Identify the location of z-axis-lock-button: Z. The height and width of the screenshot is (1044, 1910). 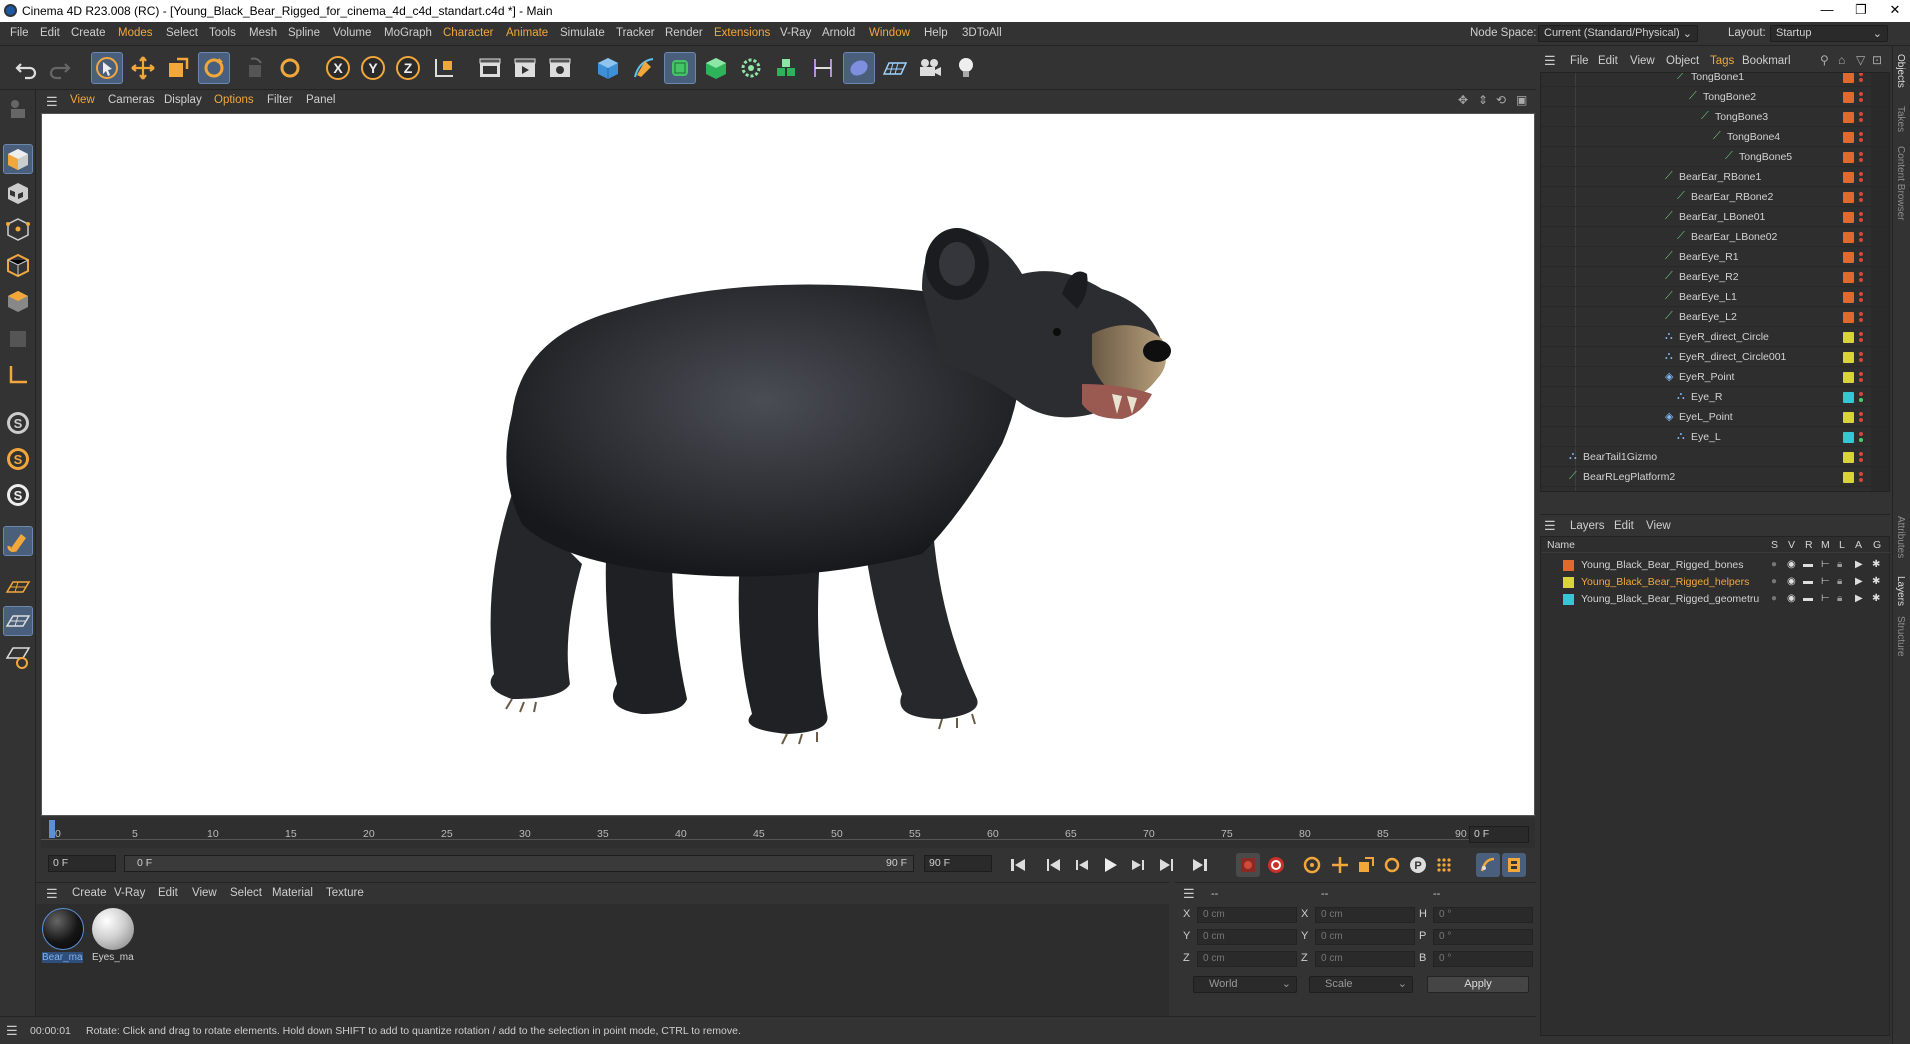
(408, 68).